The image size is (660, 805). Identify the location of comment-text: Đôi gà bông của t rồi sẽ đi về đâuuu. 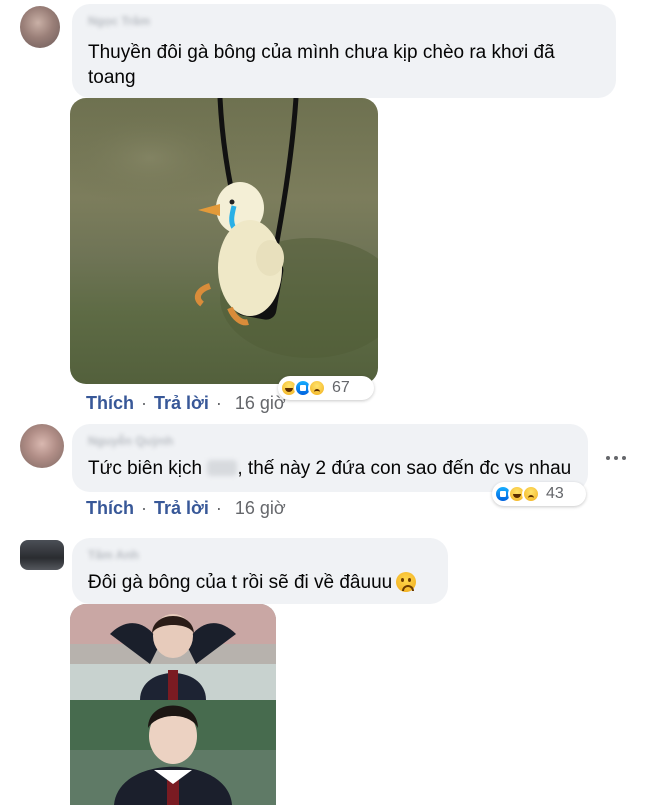
(252, 582).